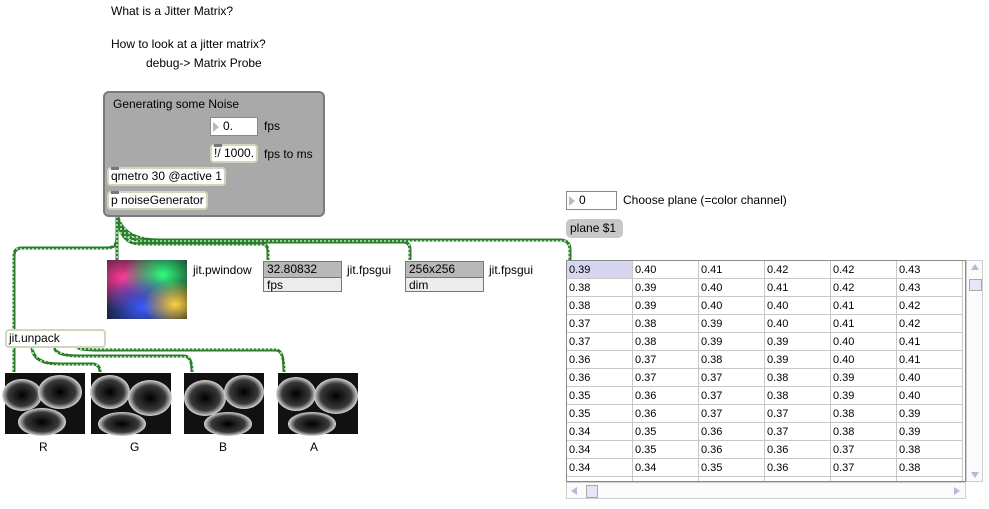 This screenshot has height=509, width=989. I want to click on channel-a-image, so click(317, 404).